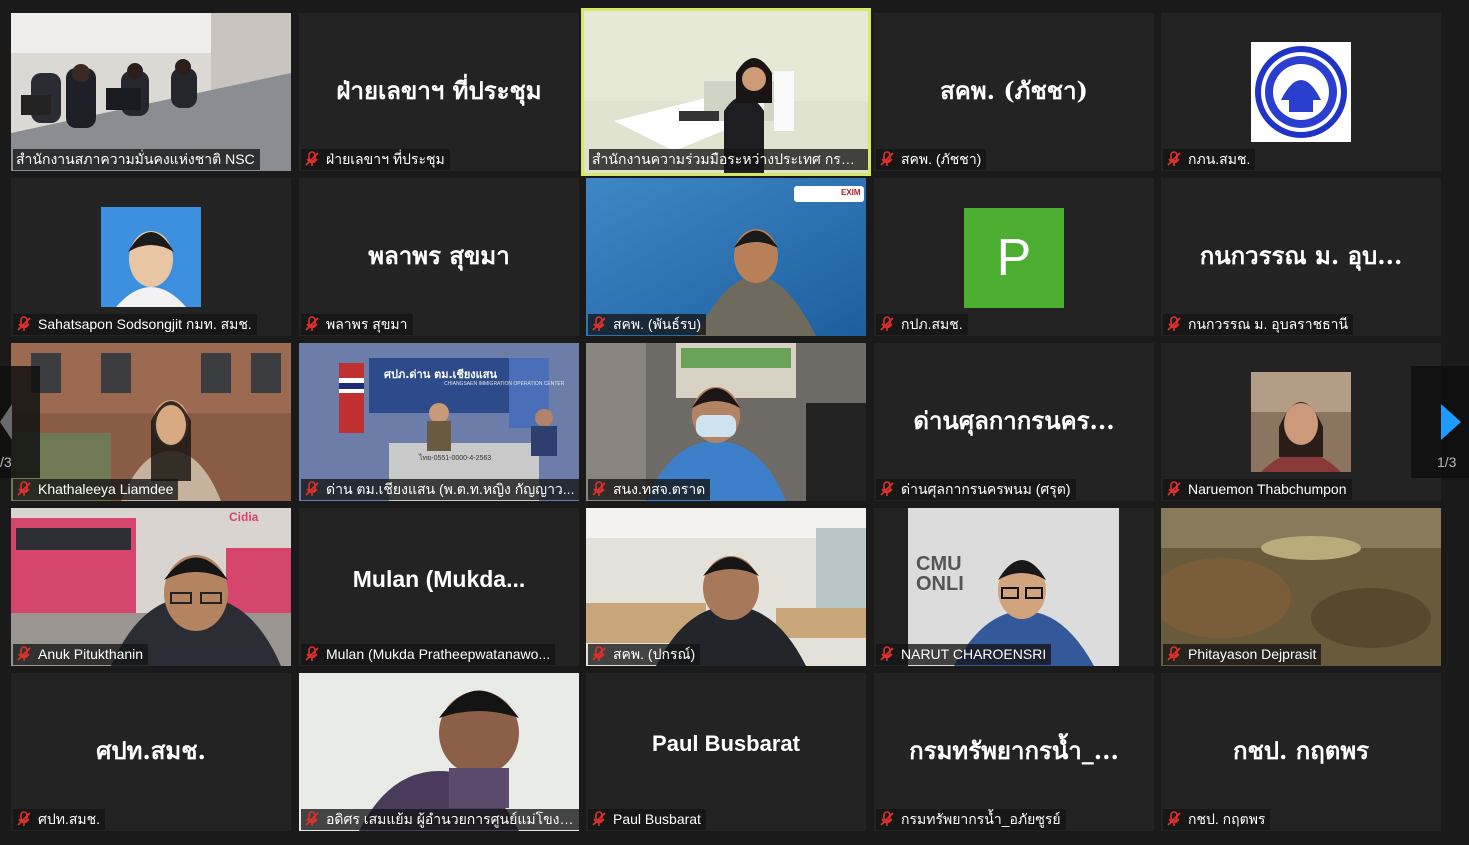 Image resolution: width=1469 pixels, height=845 pixels. I want to click on display-name: ฝ่ายเลขาฯ ที่ประชุม, so click(439, 90).